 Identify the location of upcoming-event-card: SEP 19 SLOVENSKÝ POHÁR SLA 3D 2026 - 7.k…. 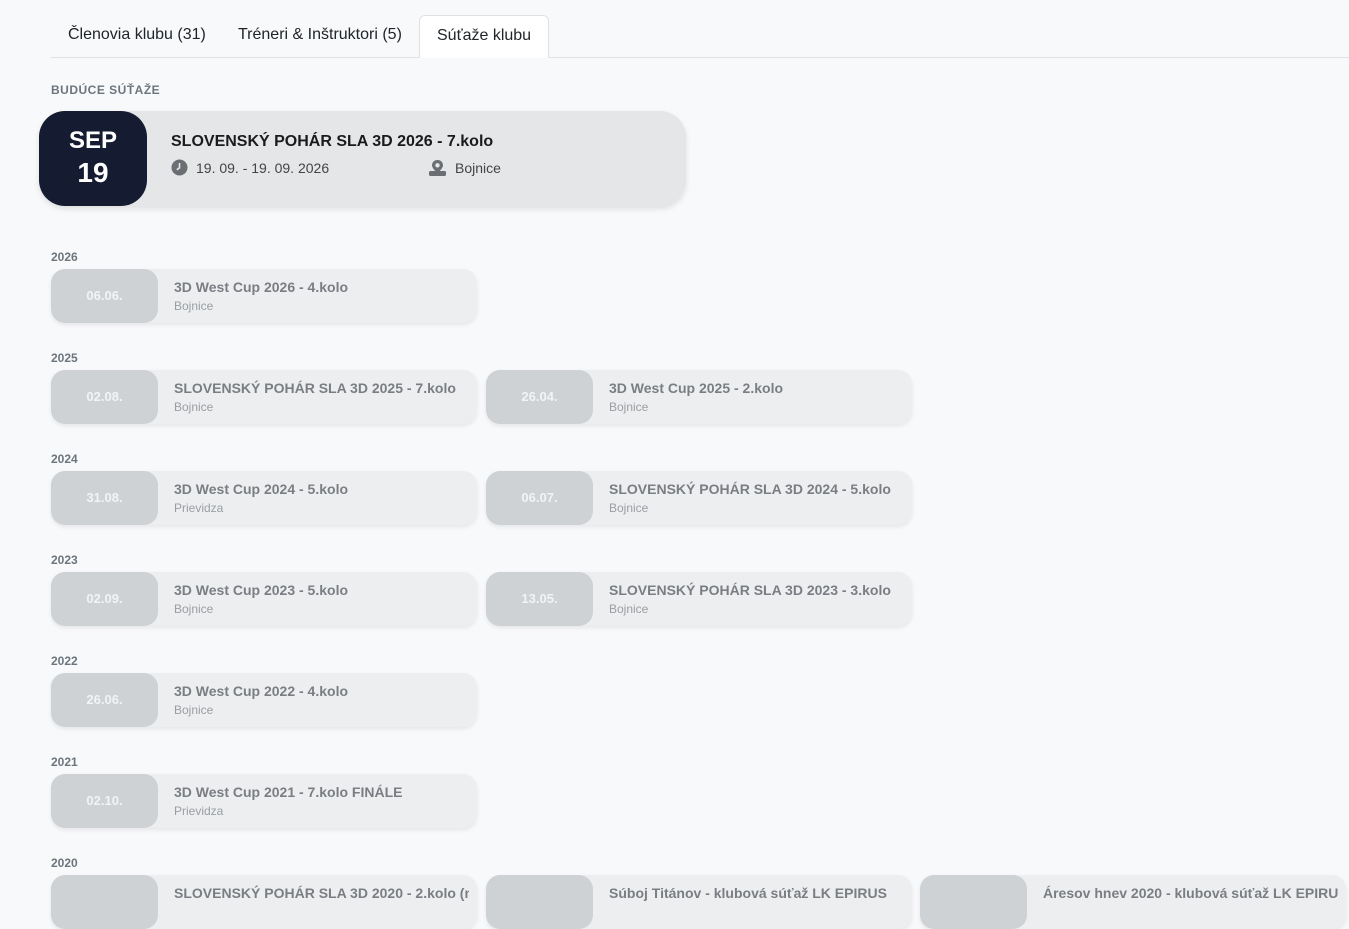
(362, 158).